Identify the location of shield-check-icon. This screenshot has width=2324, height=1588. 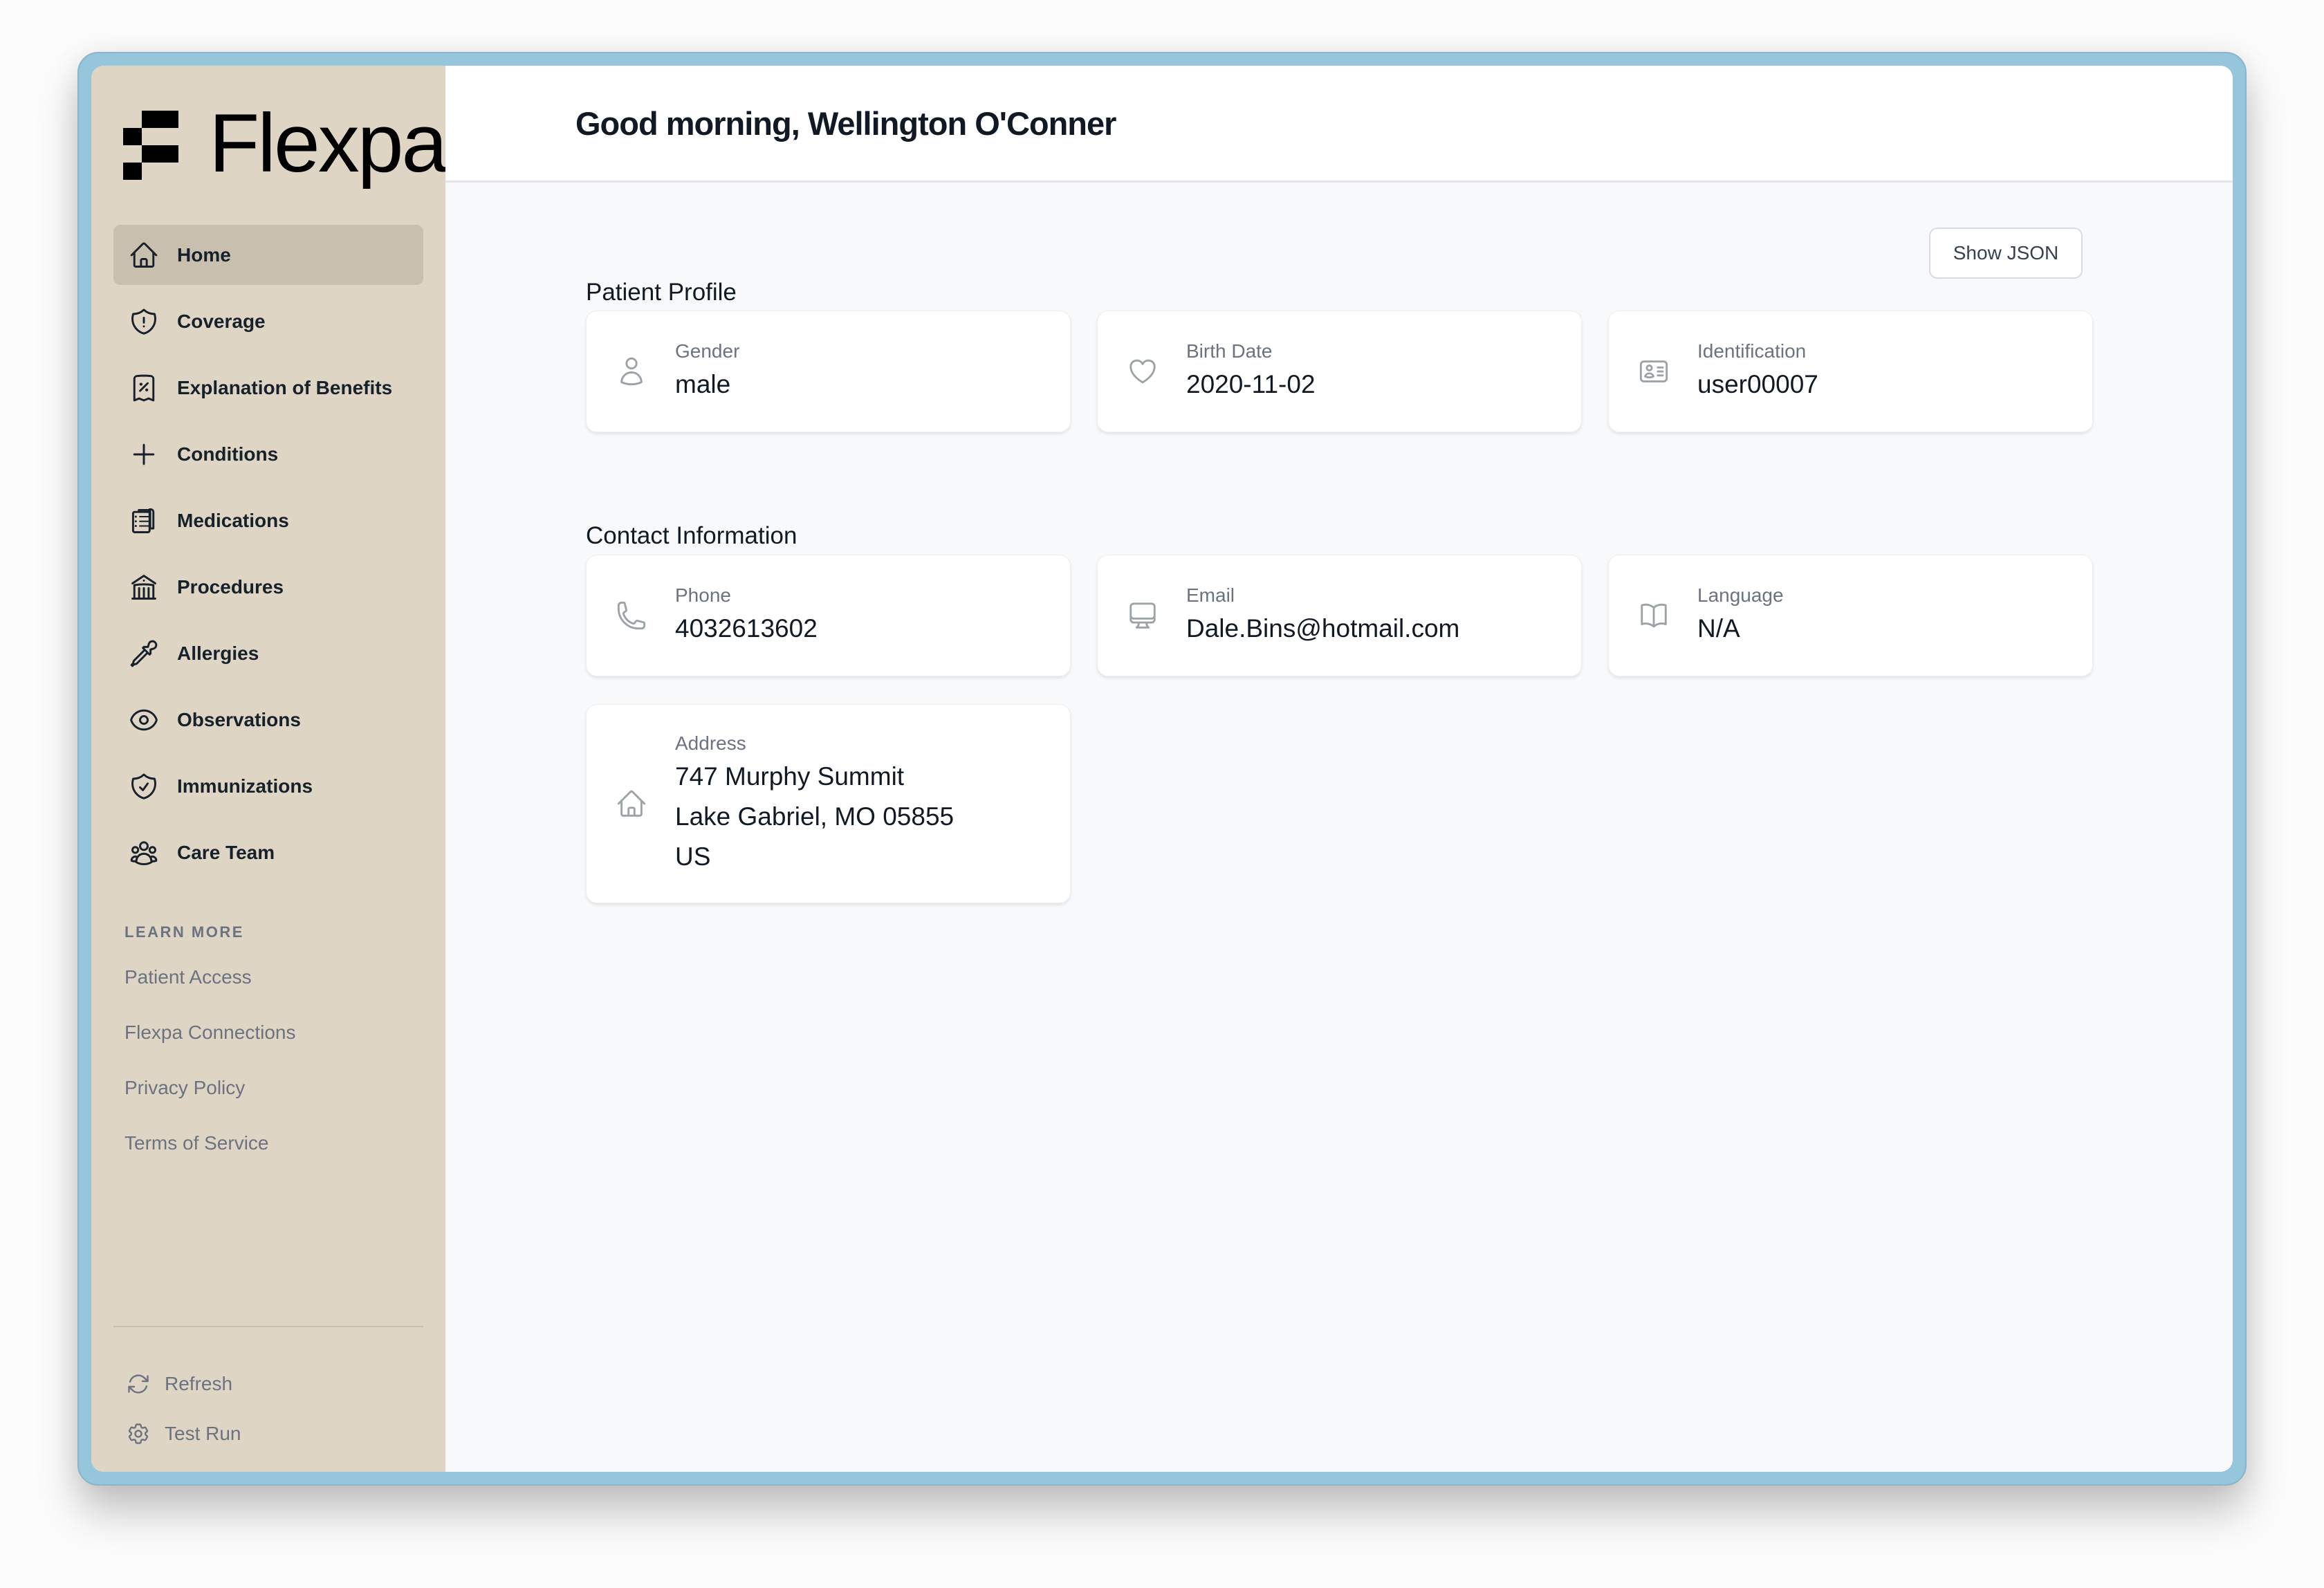
(144, 786).